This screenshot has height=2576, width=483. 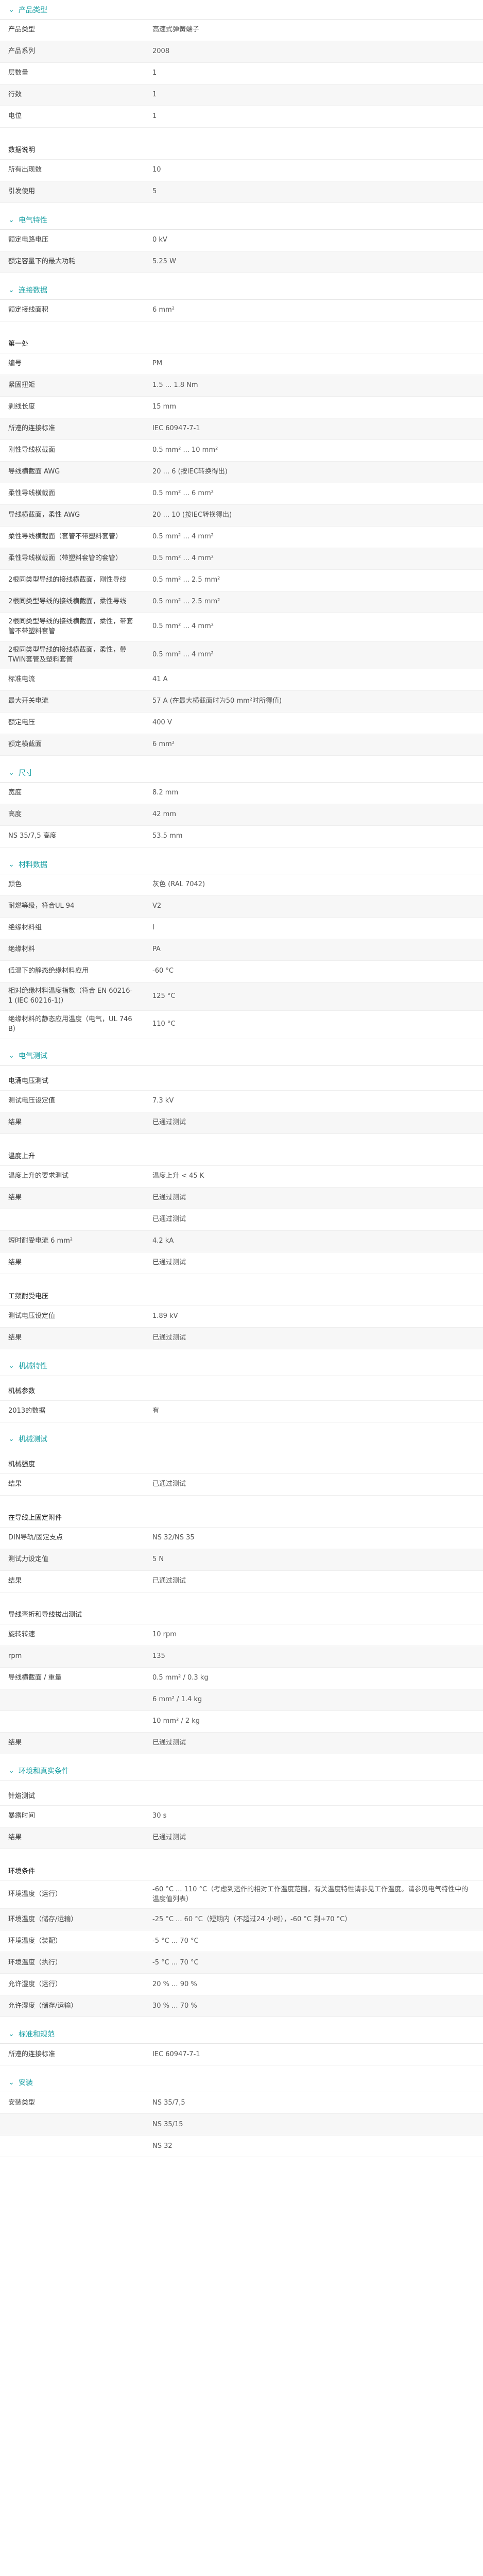 What do you see at coordinates (35, 1941) in the screenshot?
I see `spec-label: 环境温度（装配）` at bounding box center [35, 1941].